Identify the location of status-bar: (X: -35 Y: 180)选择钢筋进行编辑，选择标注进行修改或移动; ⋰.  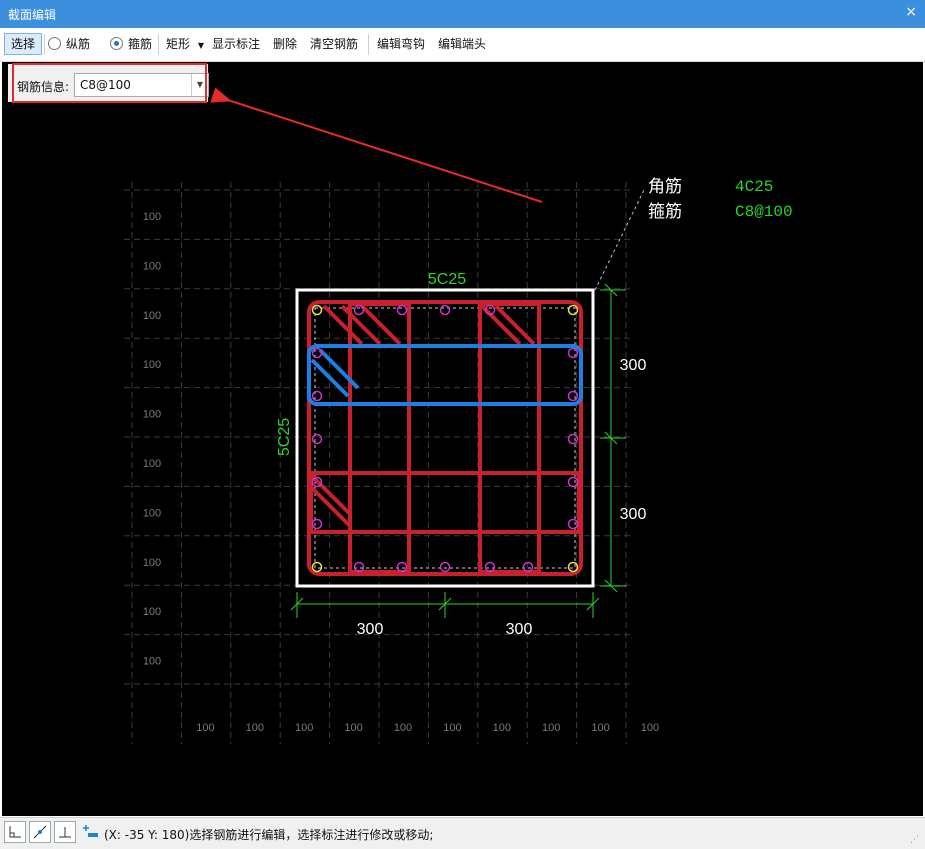
(462, 833).